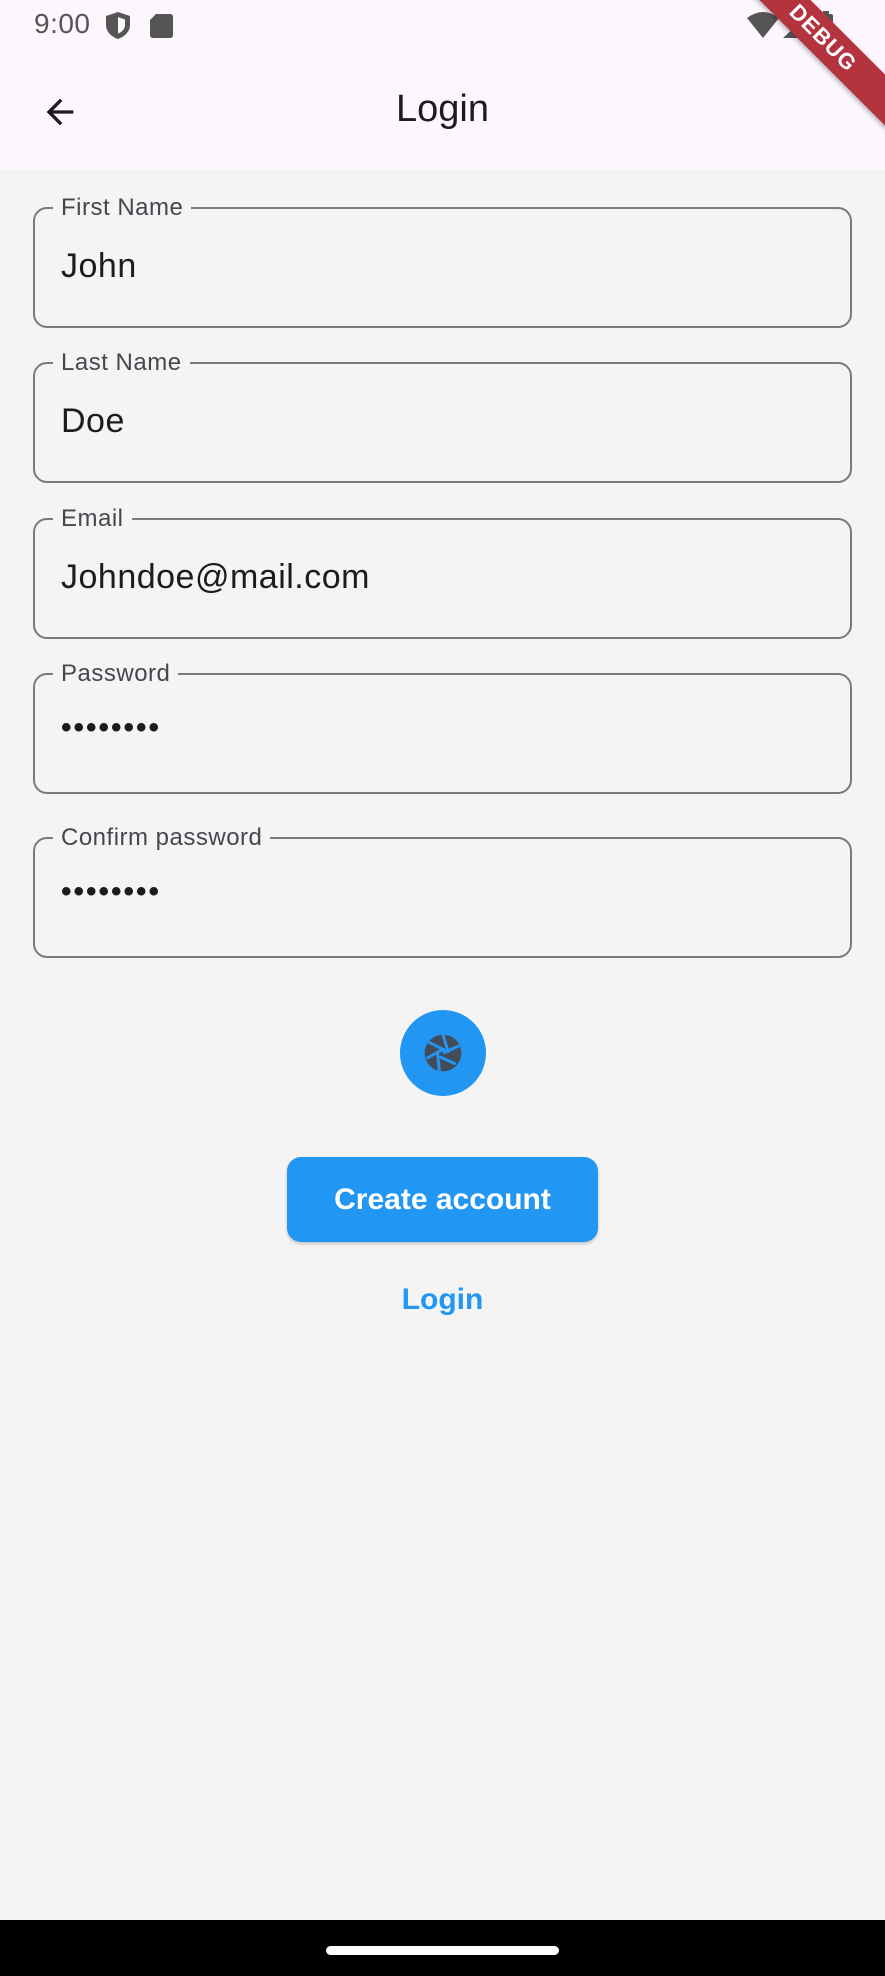 This screenshot has height=1976, width=885. What do you see at coordinates (161, 26) in the screenshot?
I see `sd-card-icon` at bounding box center [161, 26].